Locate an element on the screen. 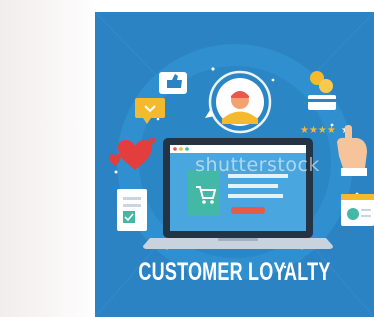  document-icon is located at coordinates (132, 210).